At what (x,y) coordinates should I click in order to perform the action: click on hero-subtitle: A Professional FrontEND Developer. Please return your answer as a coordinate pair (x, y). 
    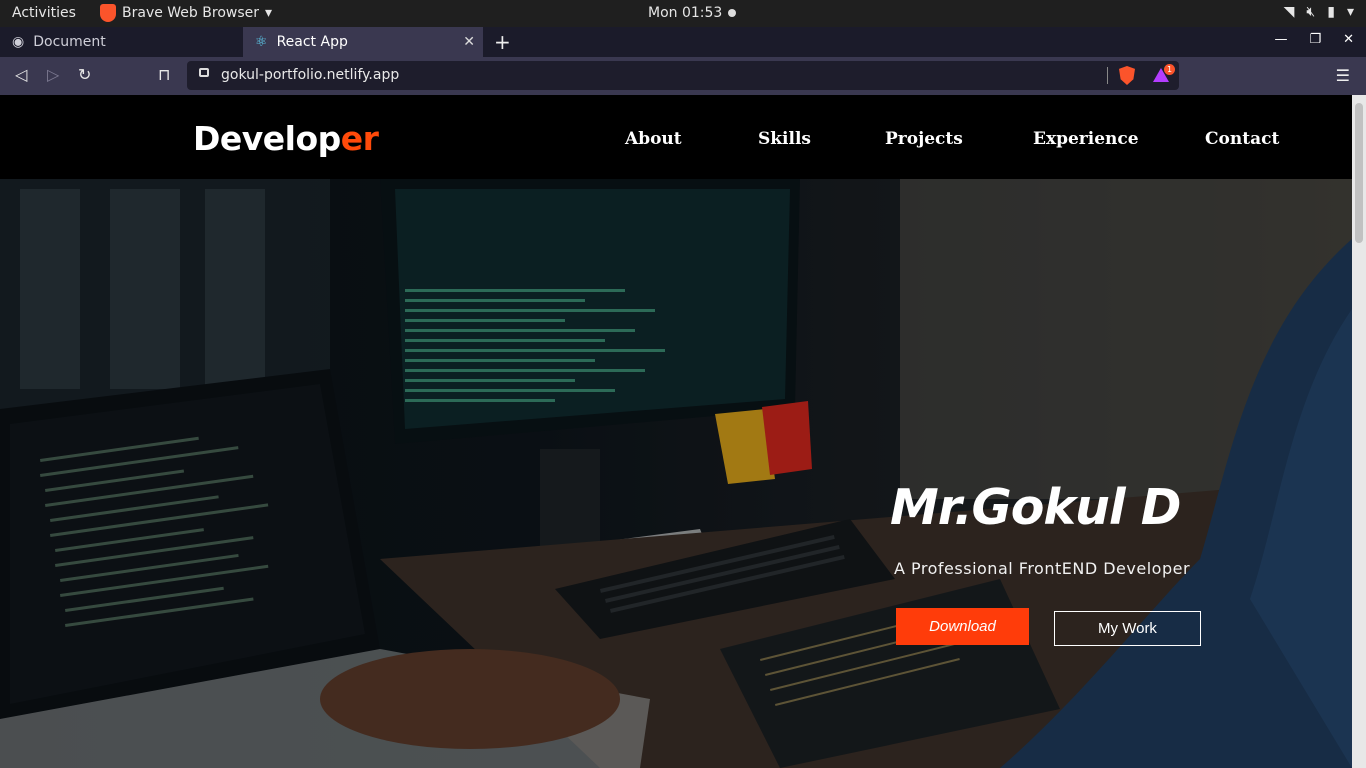
    Looking at the image, I should click on (1042, 568).